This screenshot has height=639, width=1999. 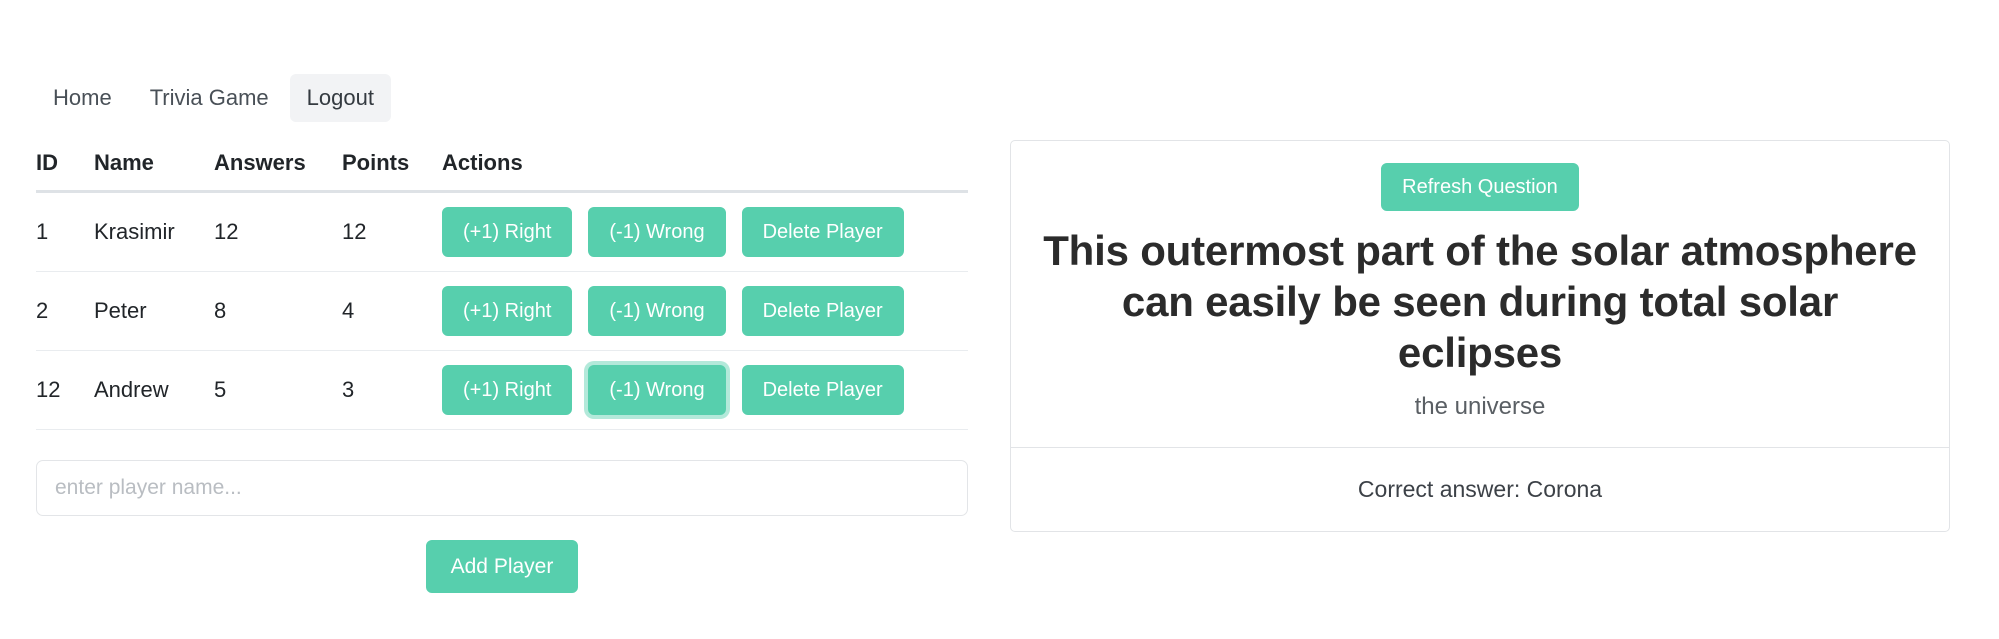 I want to click on cell-id: 2, so click(x=65, y=311).